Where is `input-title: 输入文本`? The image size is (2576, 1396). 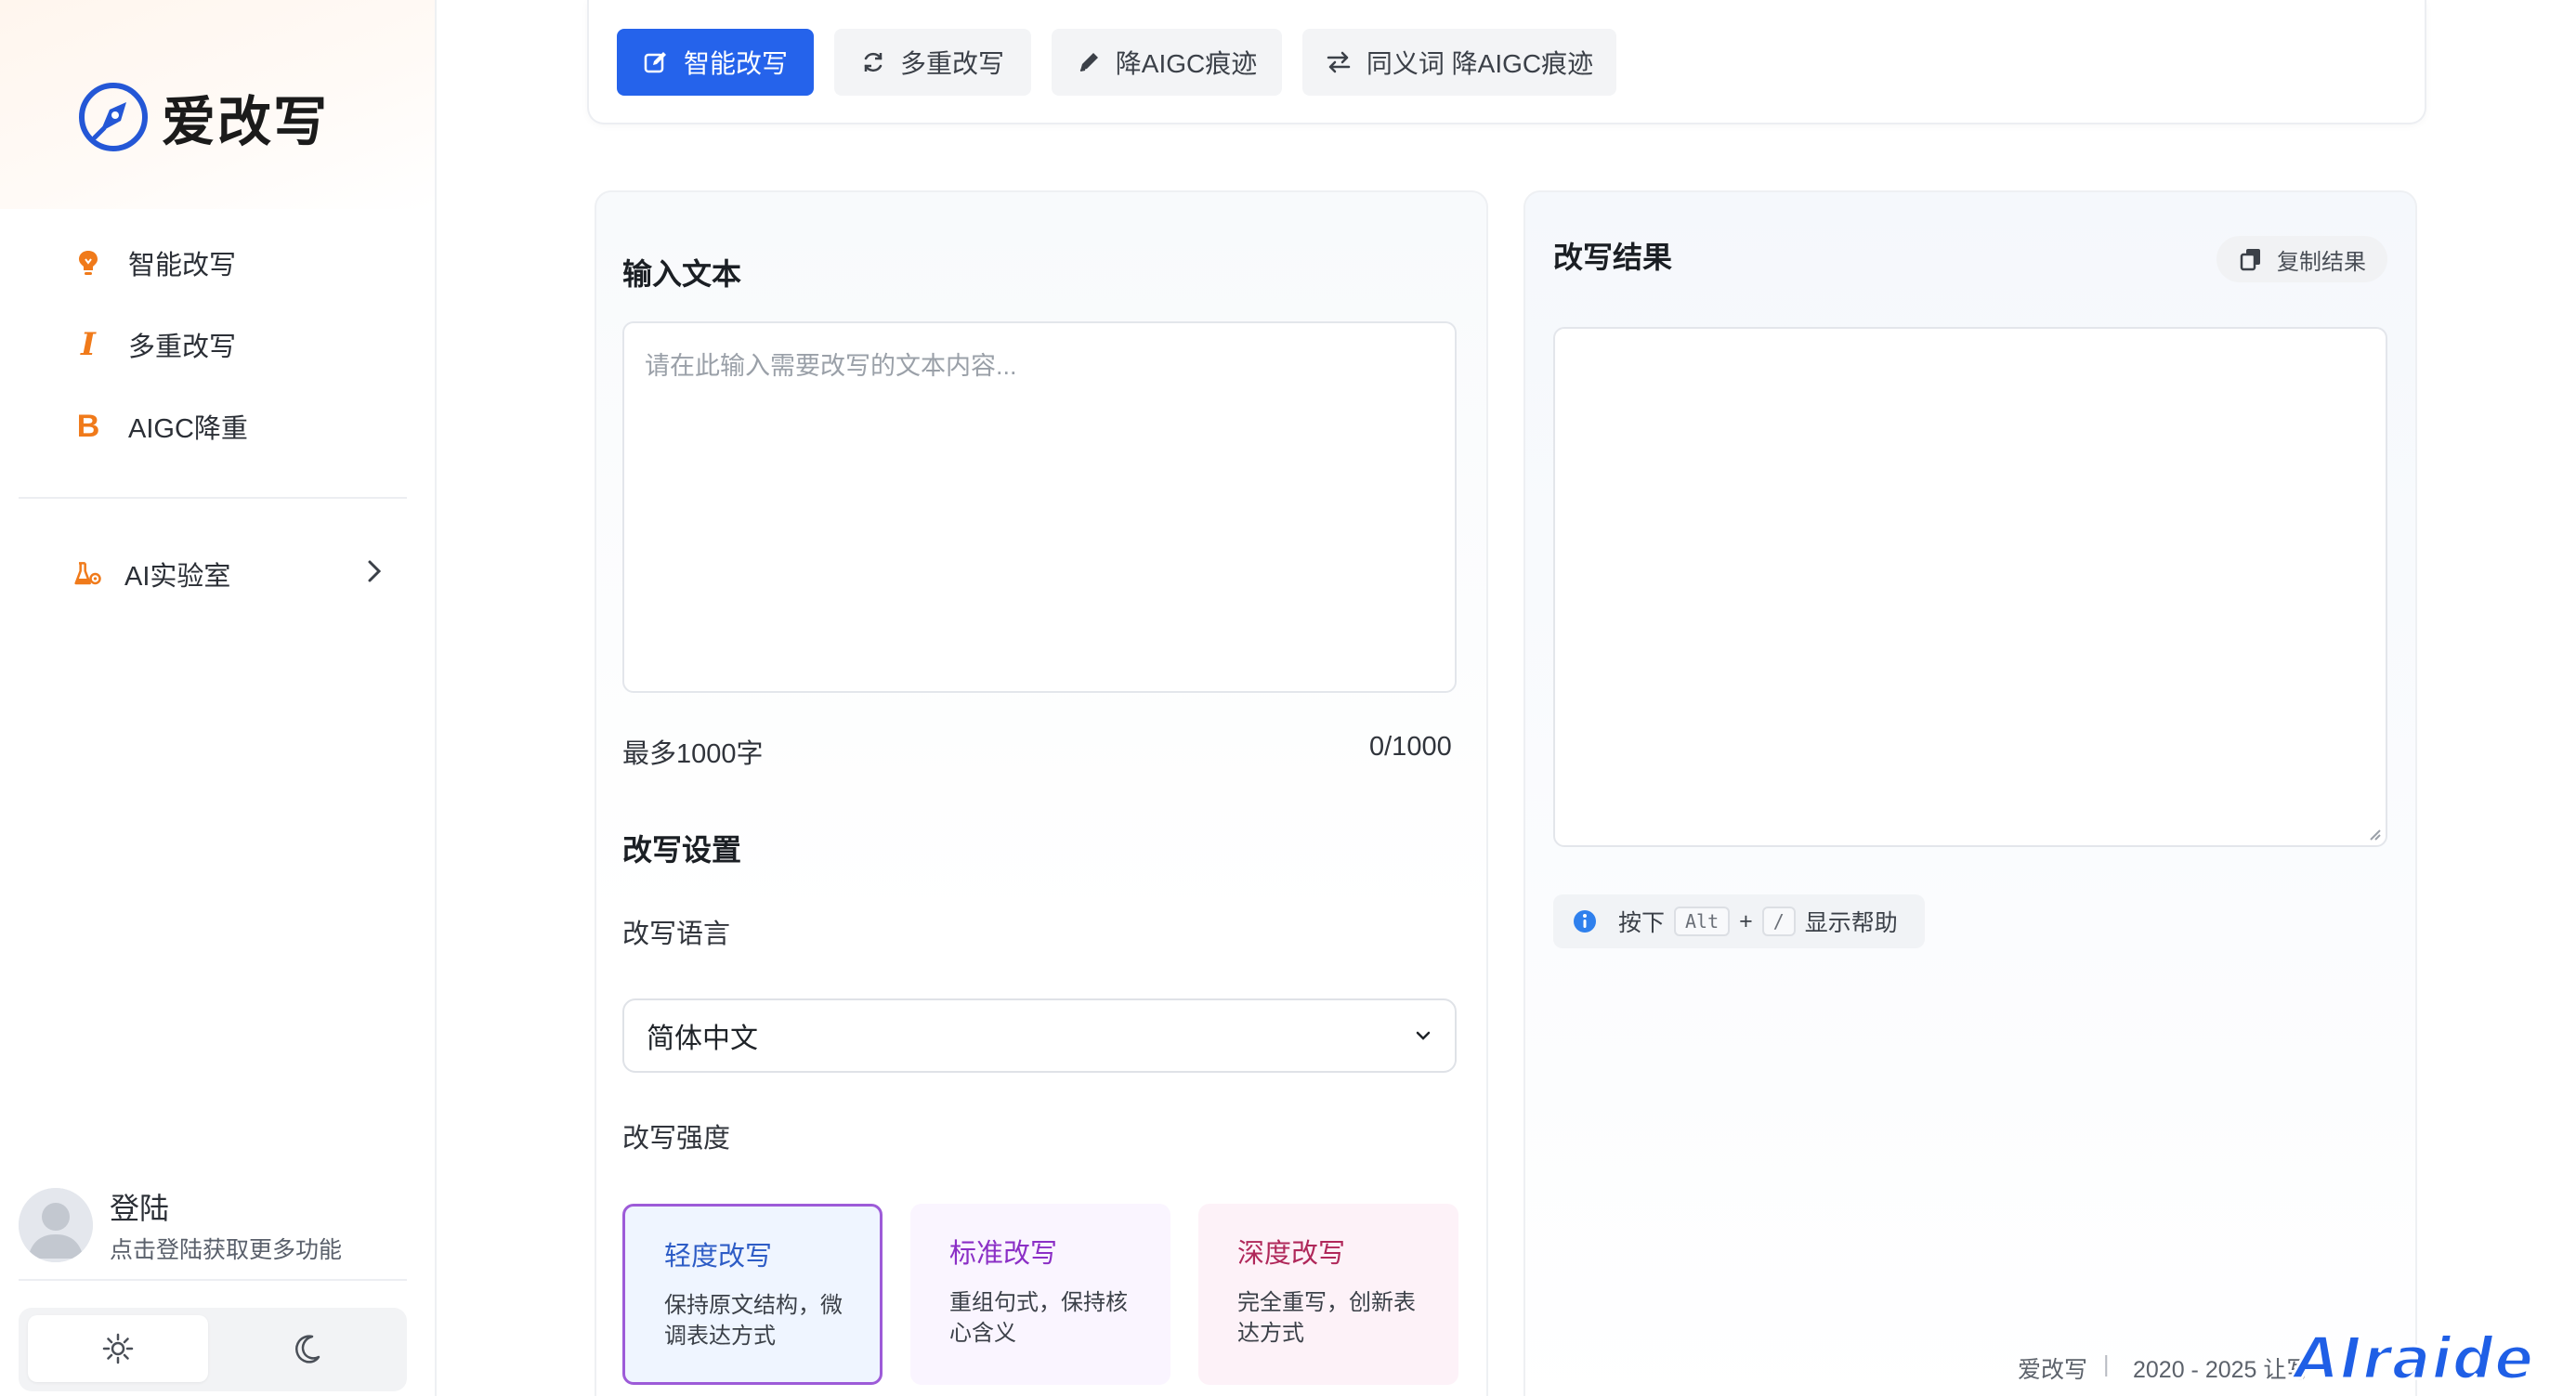 input-title: 输入文本 is located at coordinates (682, 274).